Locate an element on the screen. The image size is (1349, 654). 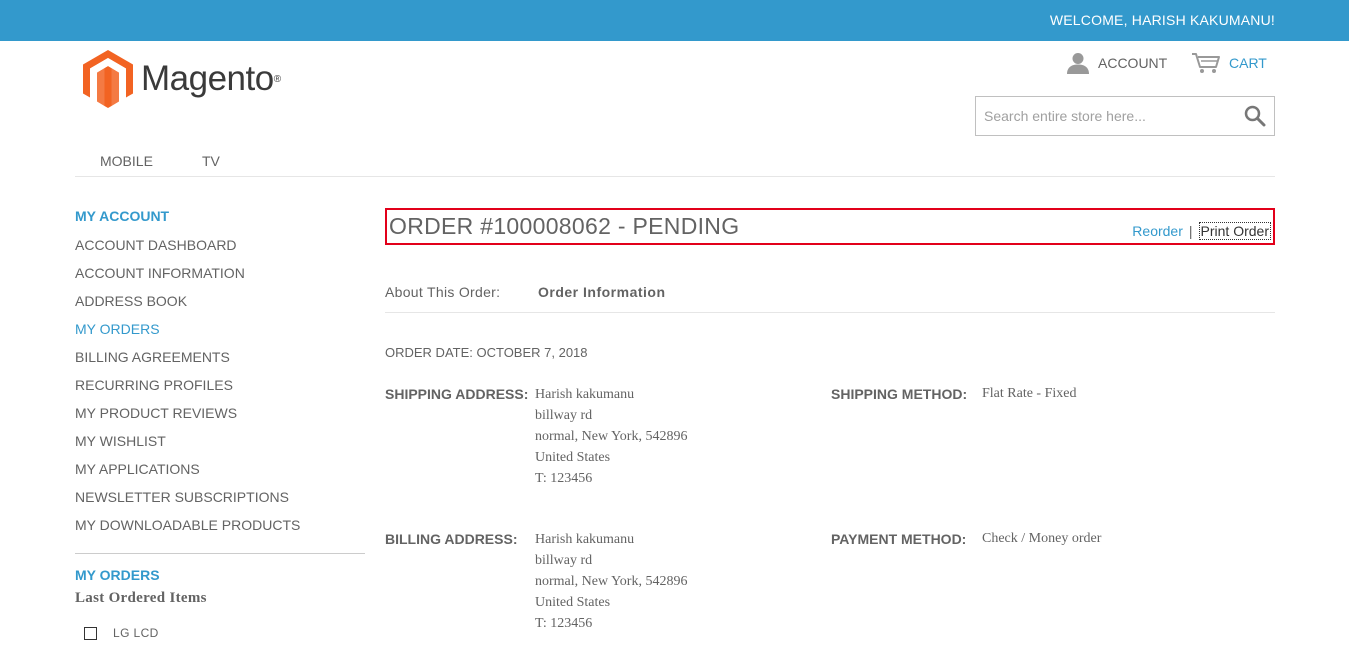
shipping-address-country: United States is located at coordinates (573, 457).